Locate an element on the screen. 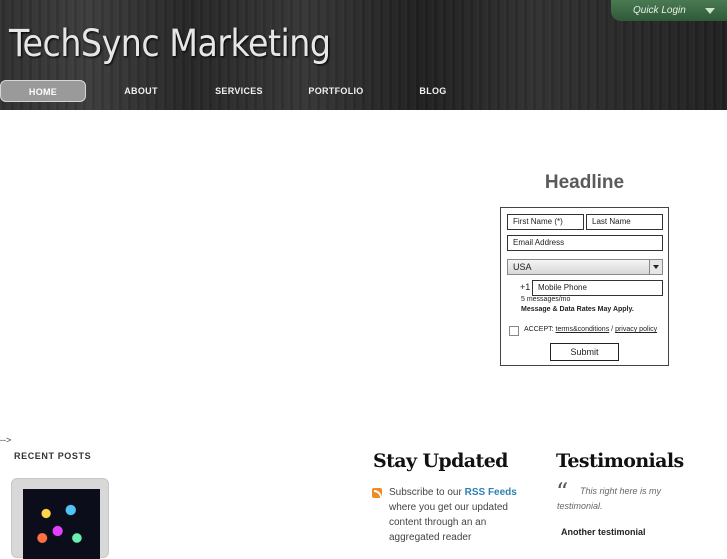 This screenshot has width=727, height=559. nav-about: ABOUT is located at coordinates (141, 91).